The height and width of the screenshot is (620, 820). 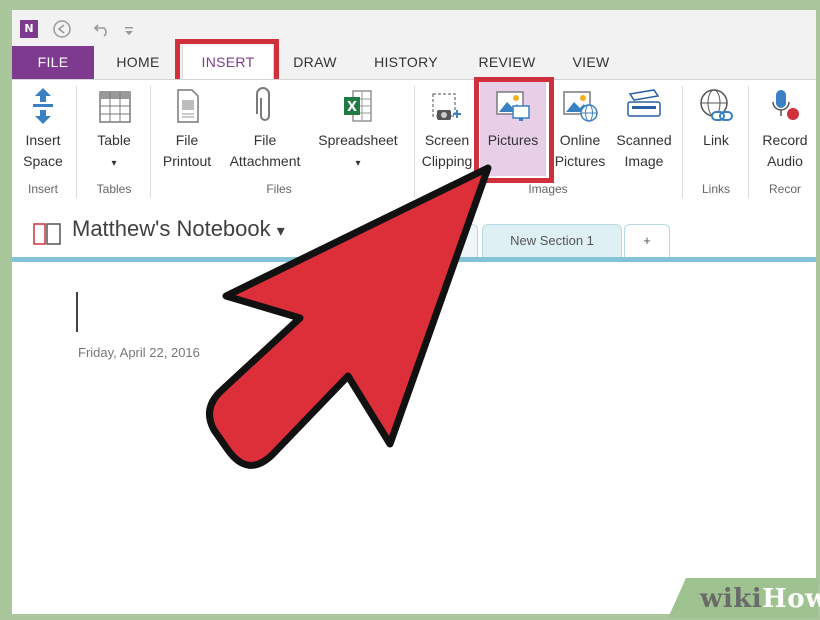 I want to click on wikihow-watermark: wikiHow, so click(x=744, y=598).